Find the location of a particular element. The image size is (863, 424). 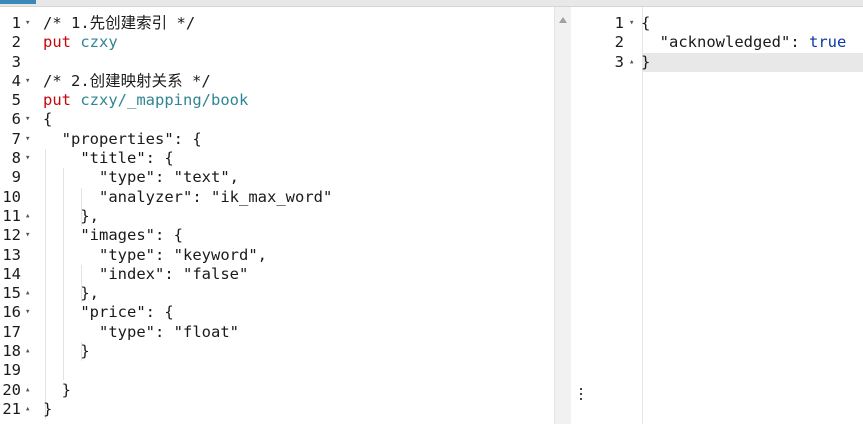

code-line: put czxy is located at coordinates (307, 42).